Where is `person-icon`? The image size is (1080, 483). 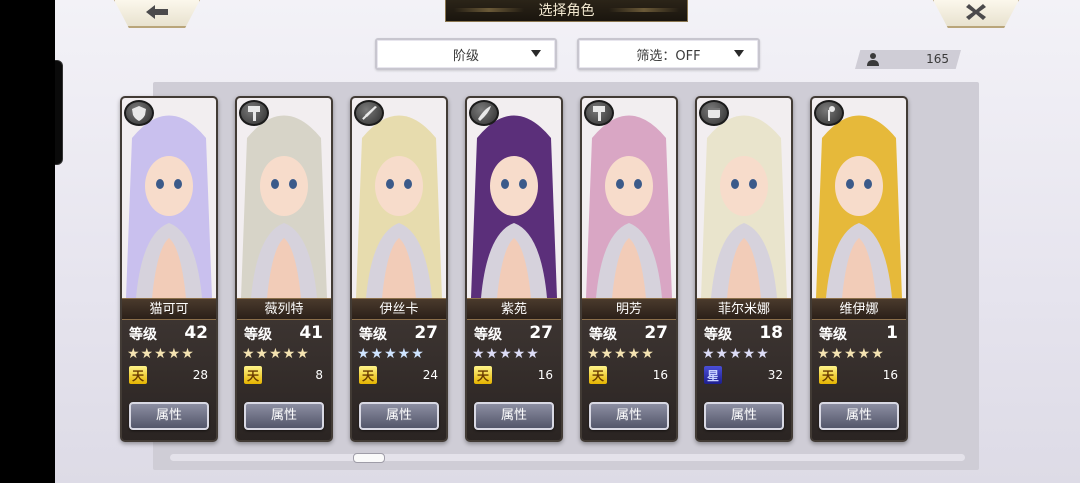 person-icon is located at coordinates (873, 59).